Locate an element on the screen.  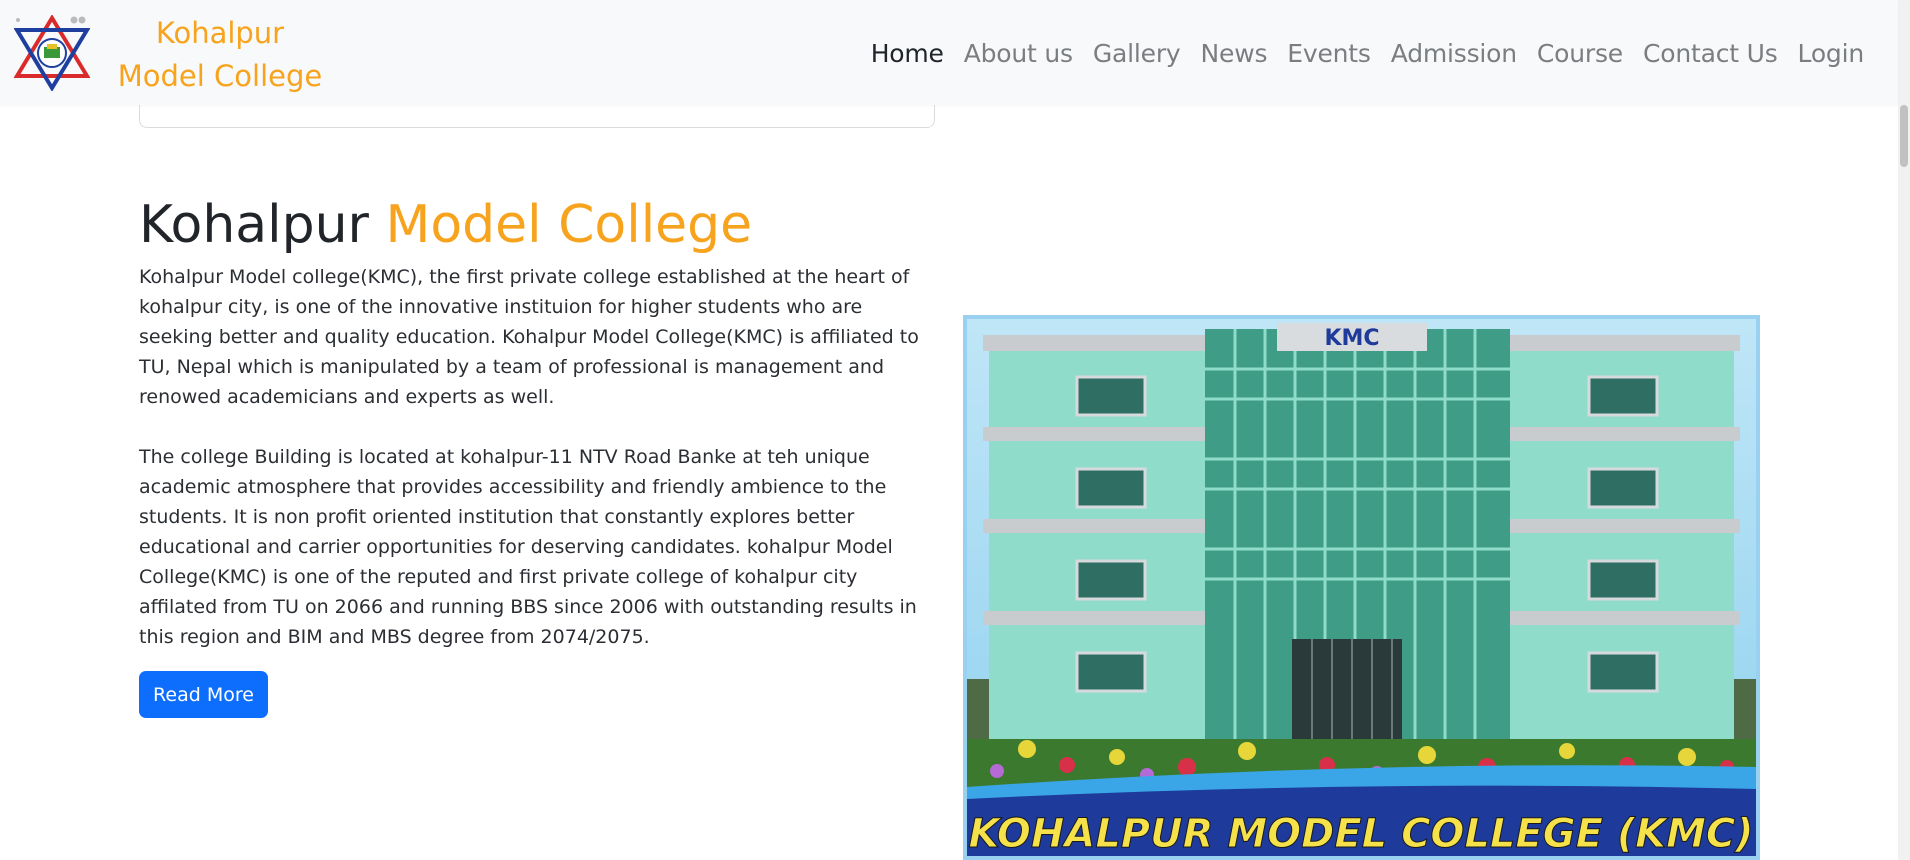
nav-link-login: Login is located at coordinates (1831, 54).